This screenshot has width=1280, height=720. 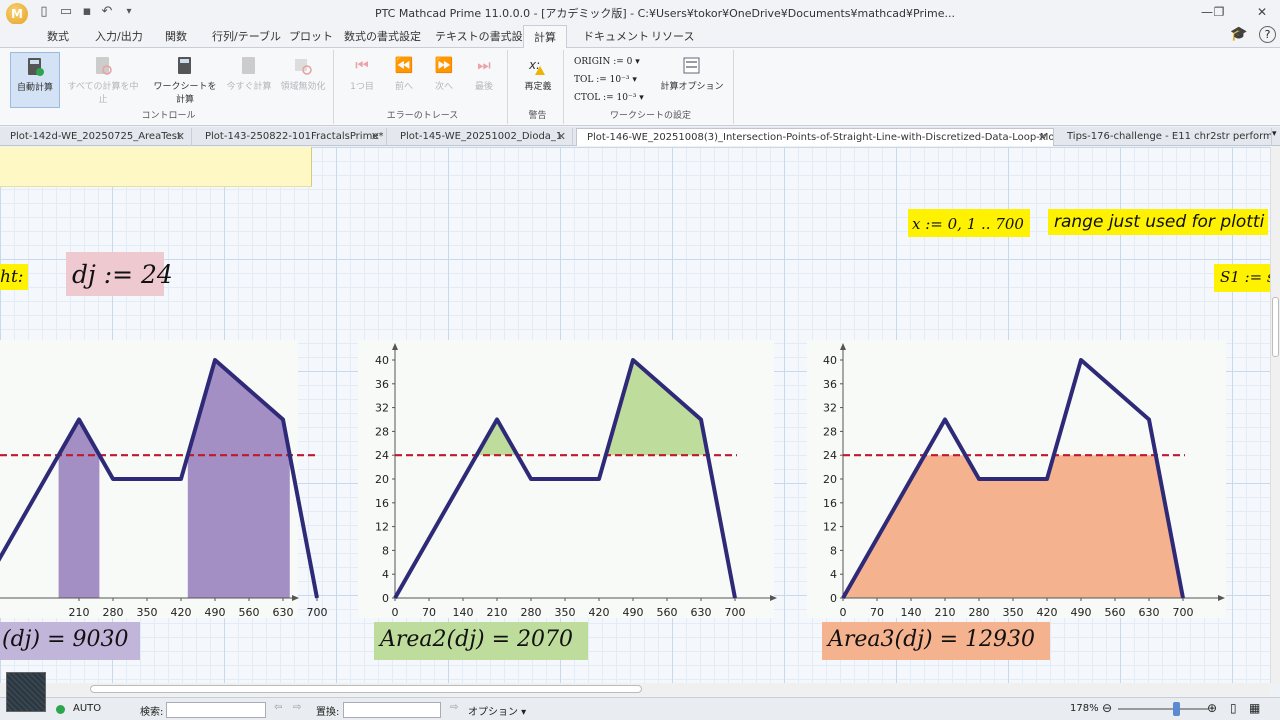 I want to click on vertical-scrollbar, so click(x=1275, y=415).